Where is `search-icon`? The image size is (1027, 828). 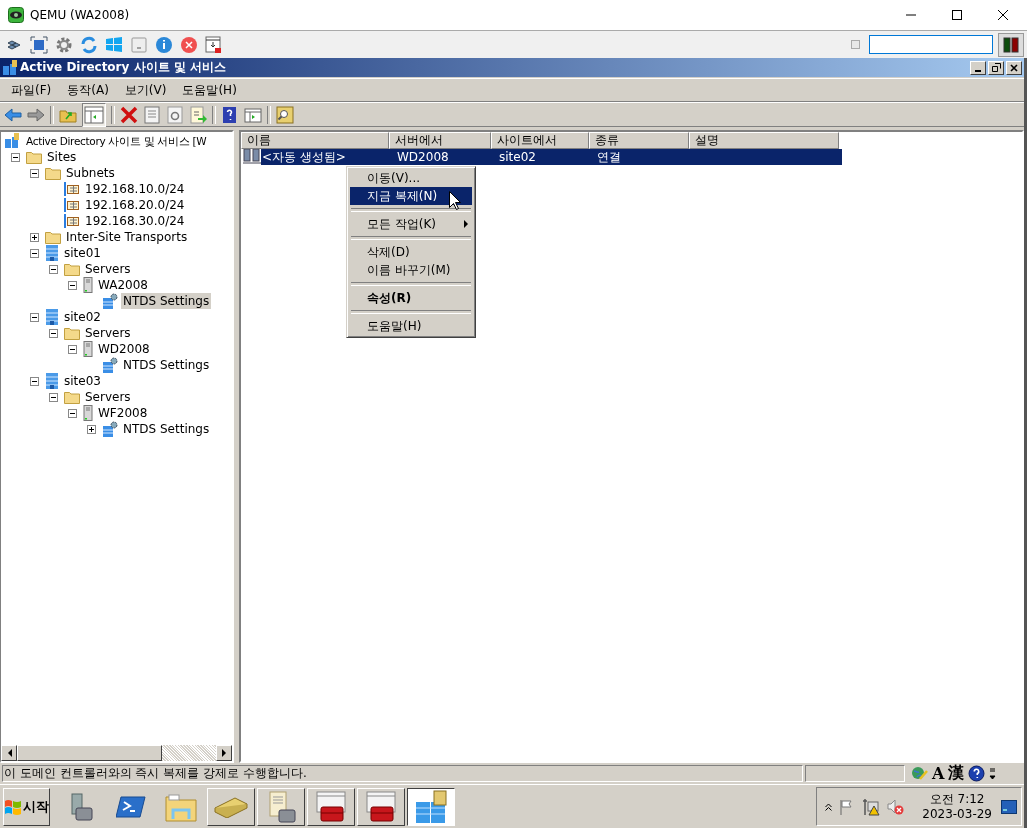
search-icon is located at coordinates (285, 114).